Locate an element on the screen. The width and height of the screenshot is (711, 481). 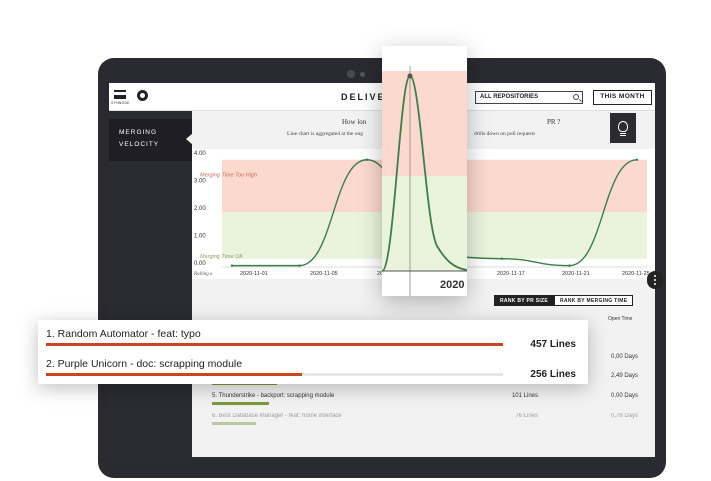
lightbulb-icon is located at coordinates (623, 126).